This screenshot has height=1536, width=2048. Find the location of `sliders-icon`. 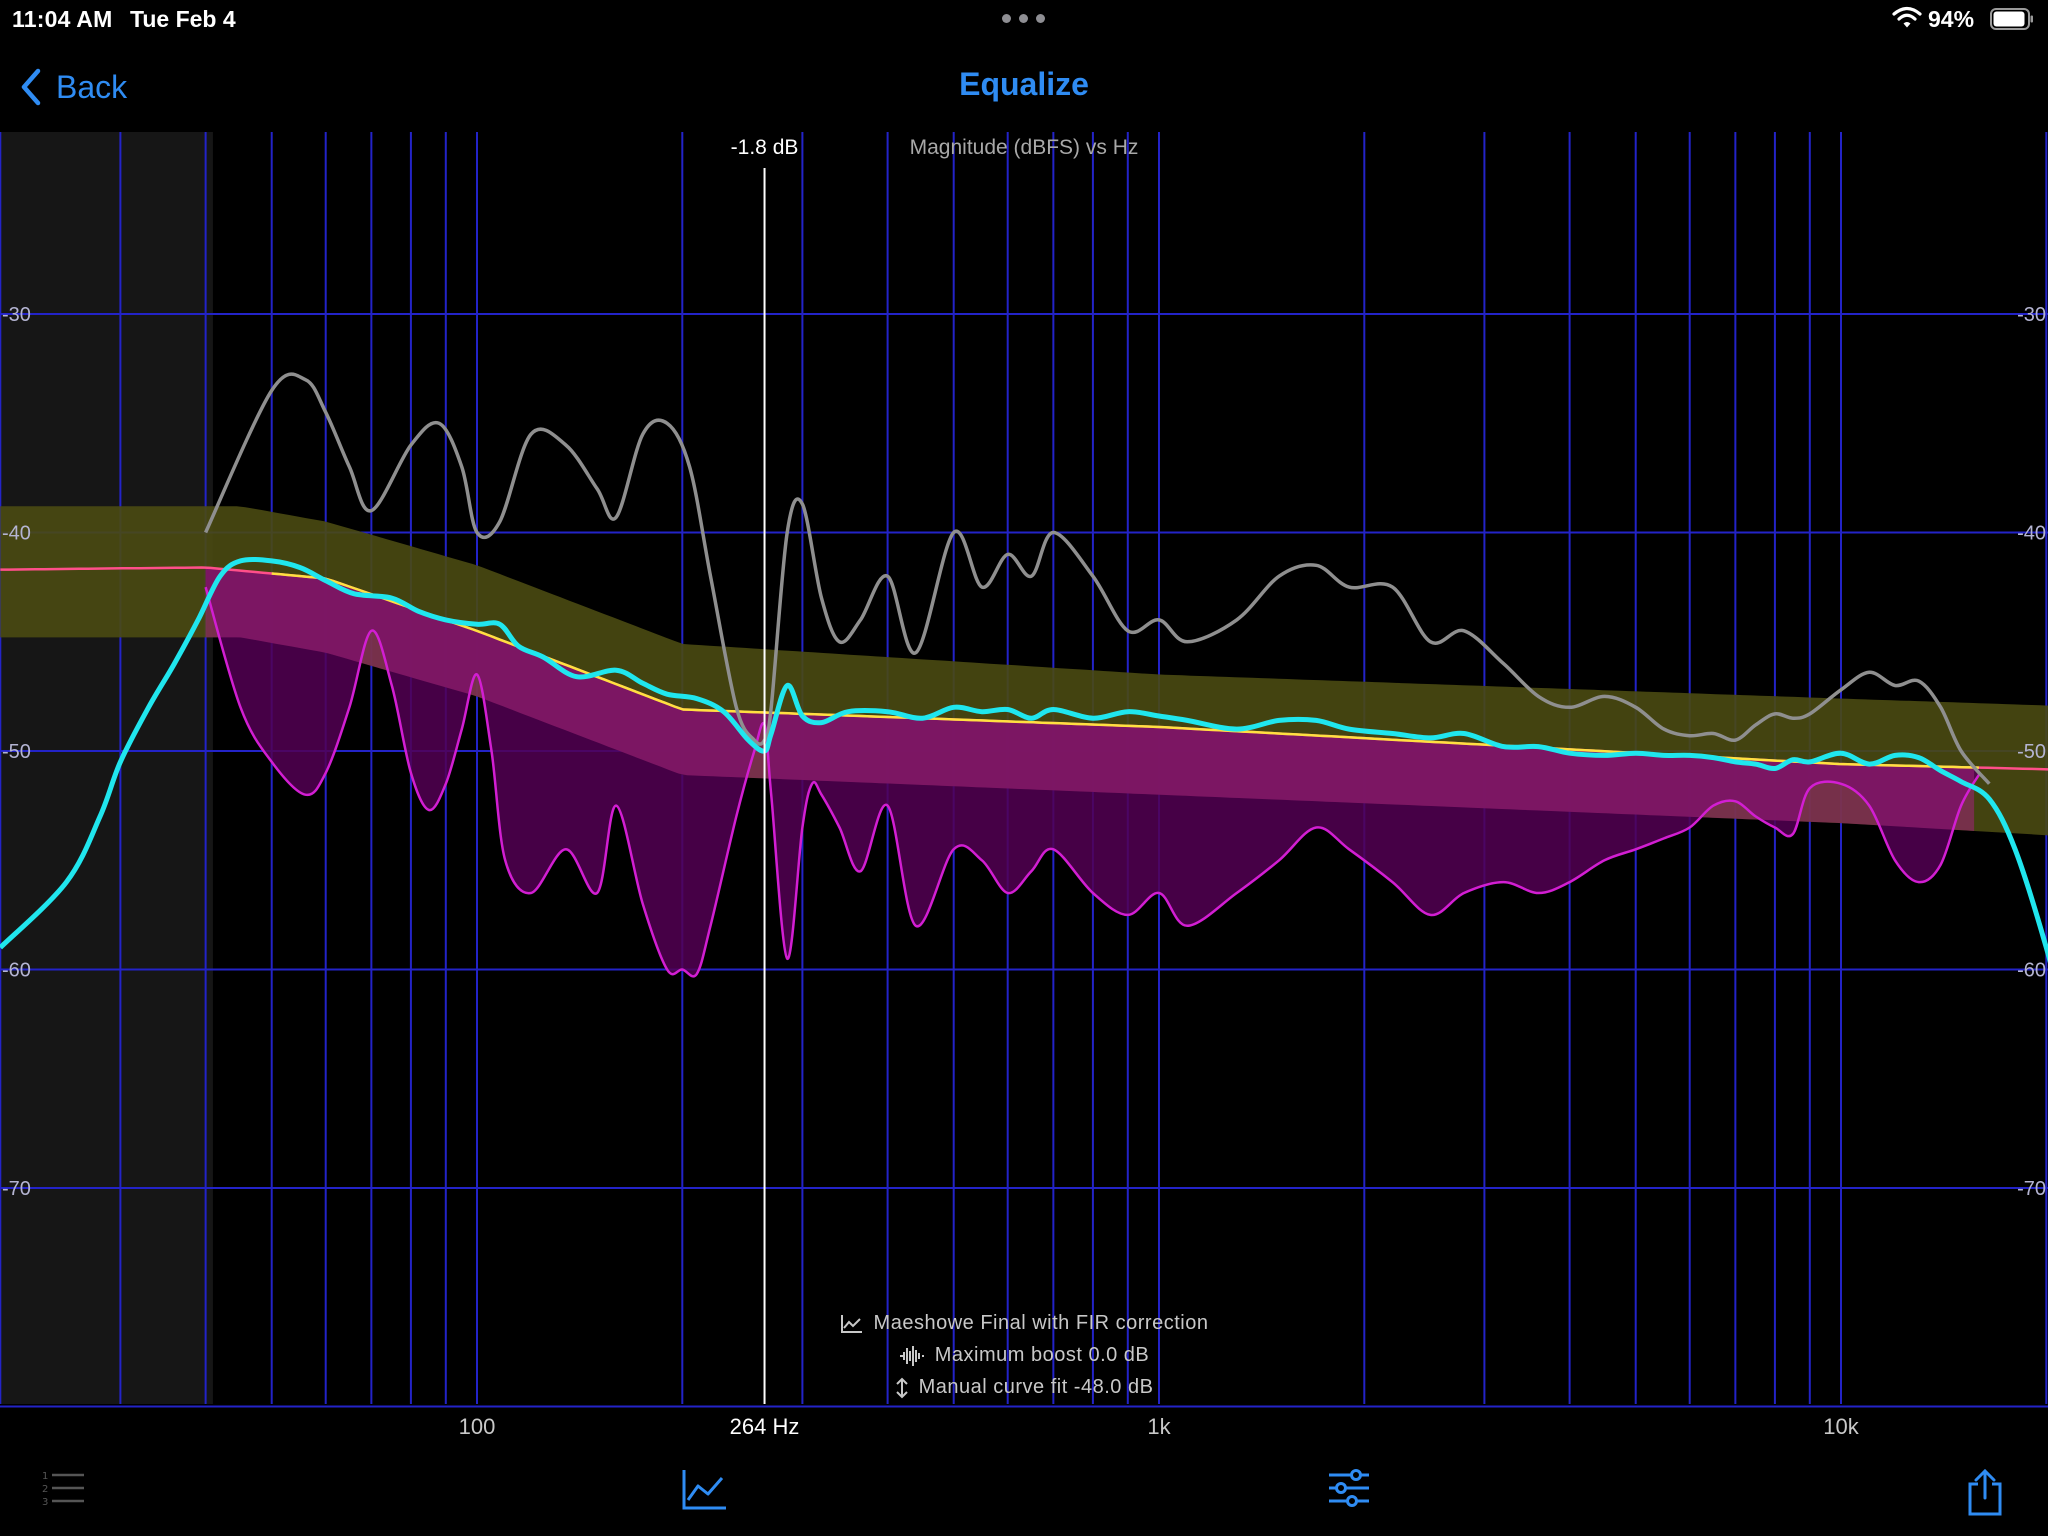

sliders-icon is located at coordinates (1349, 1488).